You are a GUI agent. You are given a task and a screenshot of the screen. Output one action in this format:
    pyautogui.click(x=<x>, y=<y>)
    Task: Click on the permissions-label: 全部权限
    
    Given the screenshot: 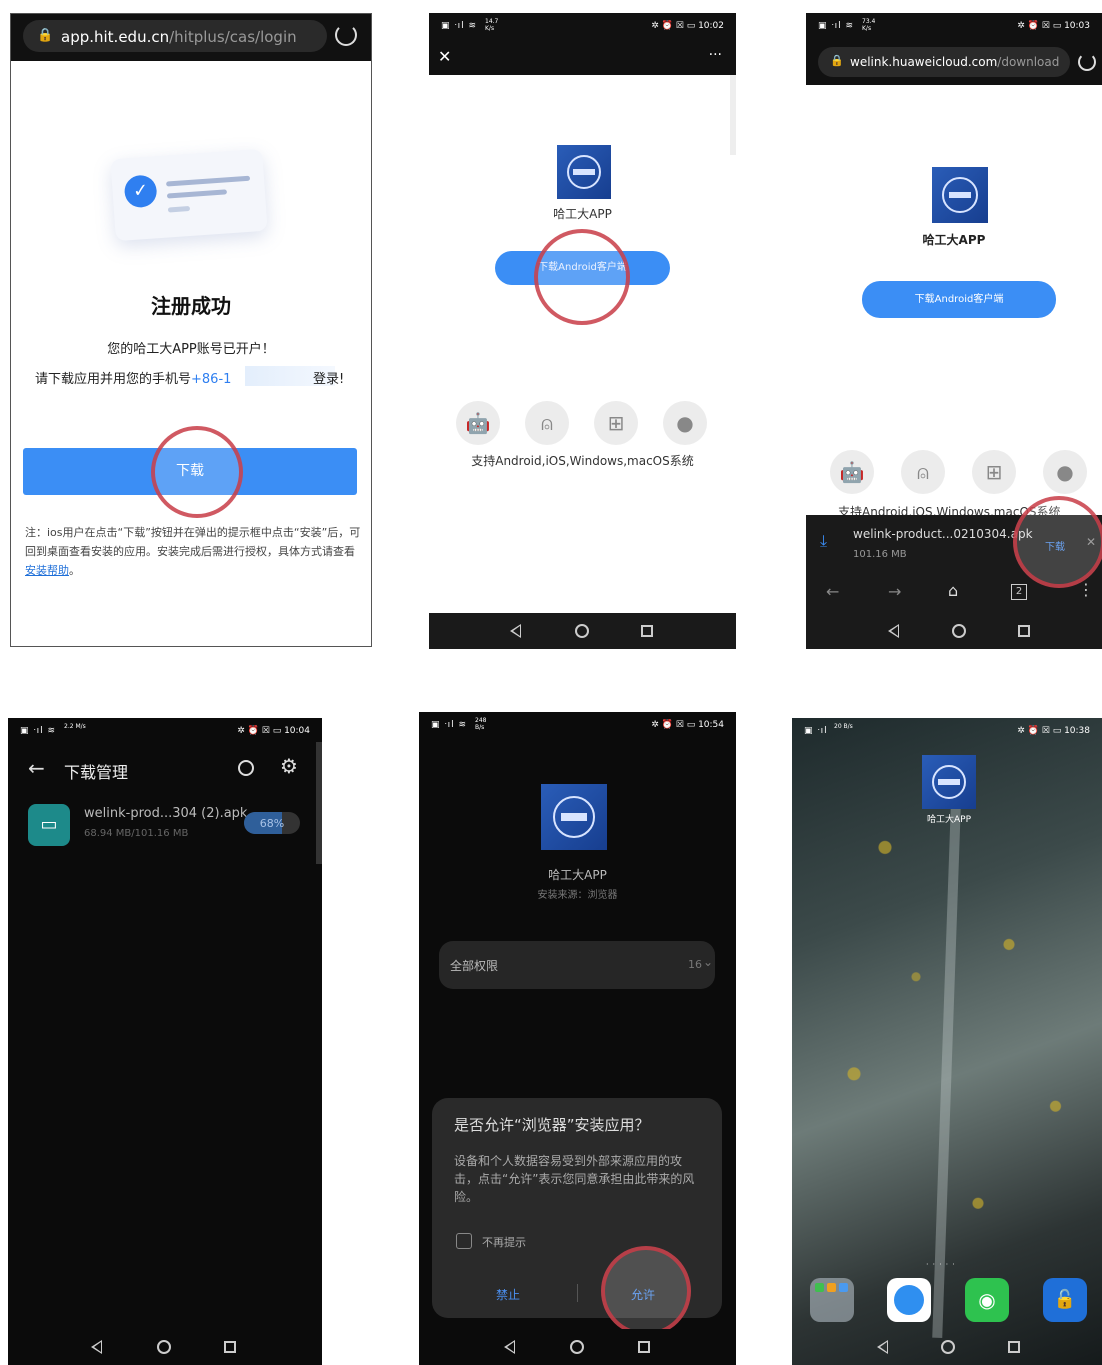 What is the action you would take?
    pyautogui.click(x=474, y=966)
    